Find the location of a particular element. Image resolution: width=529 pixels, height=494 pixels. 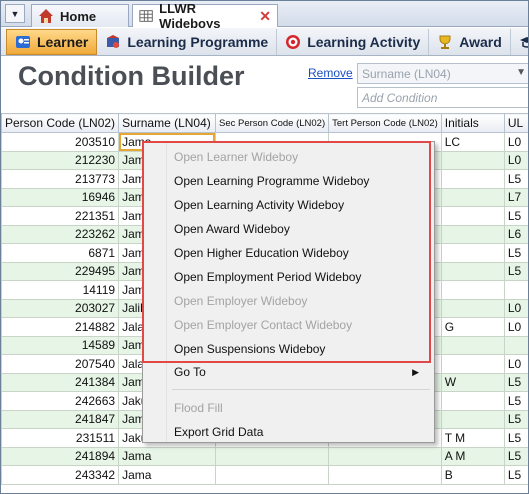

column-header-person-code: Person Code (LN02) is located at coordinates (60, 123).